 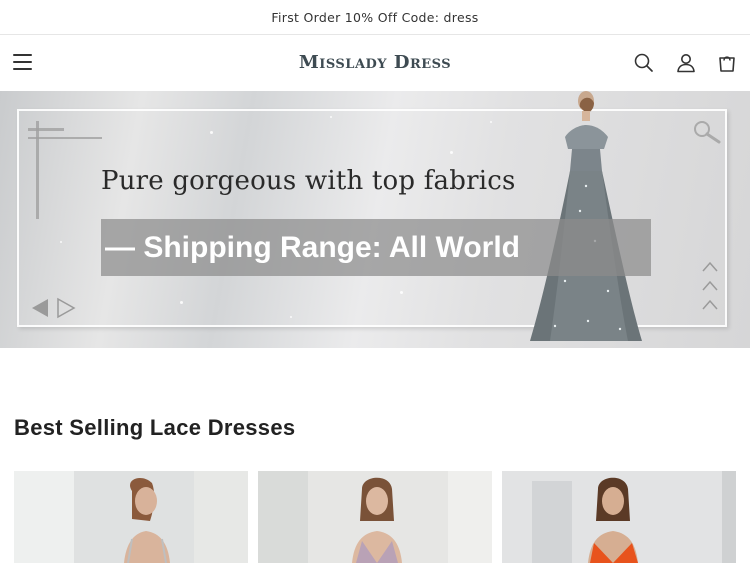 I want to click on account-icon, so click(x=686, y=63).